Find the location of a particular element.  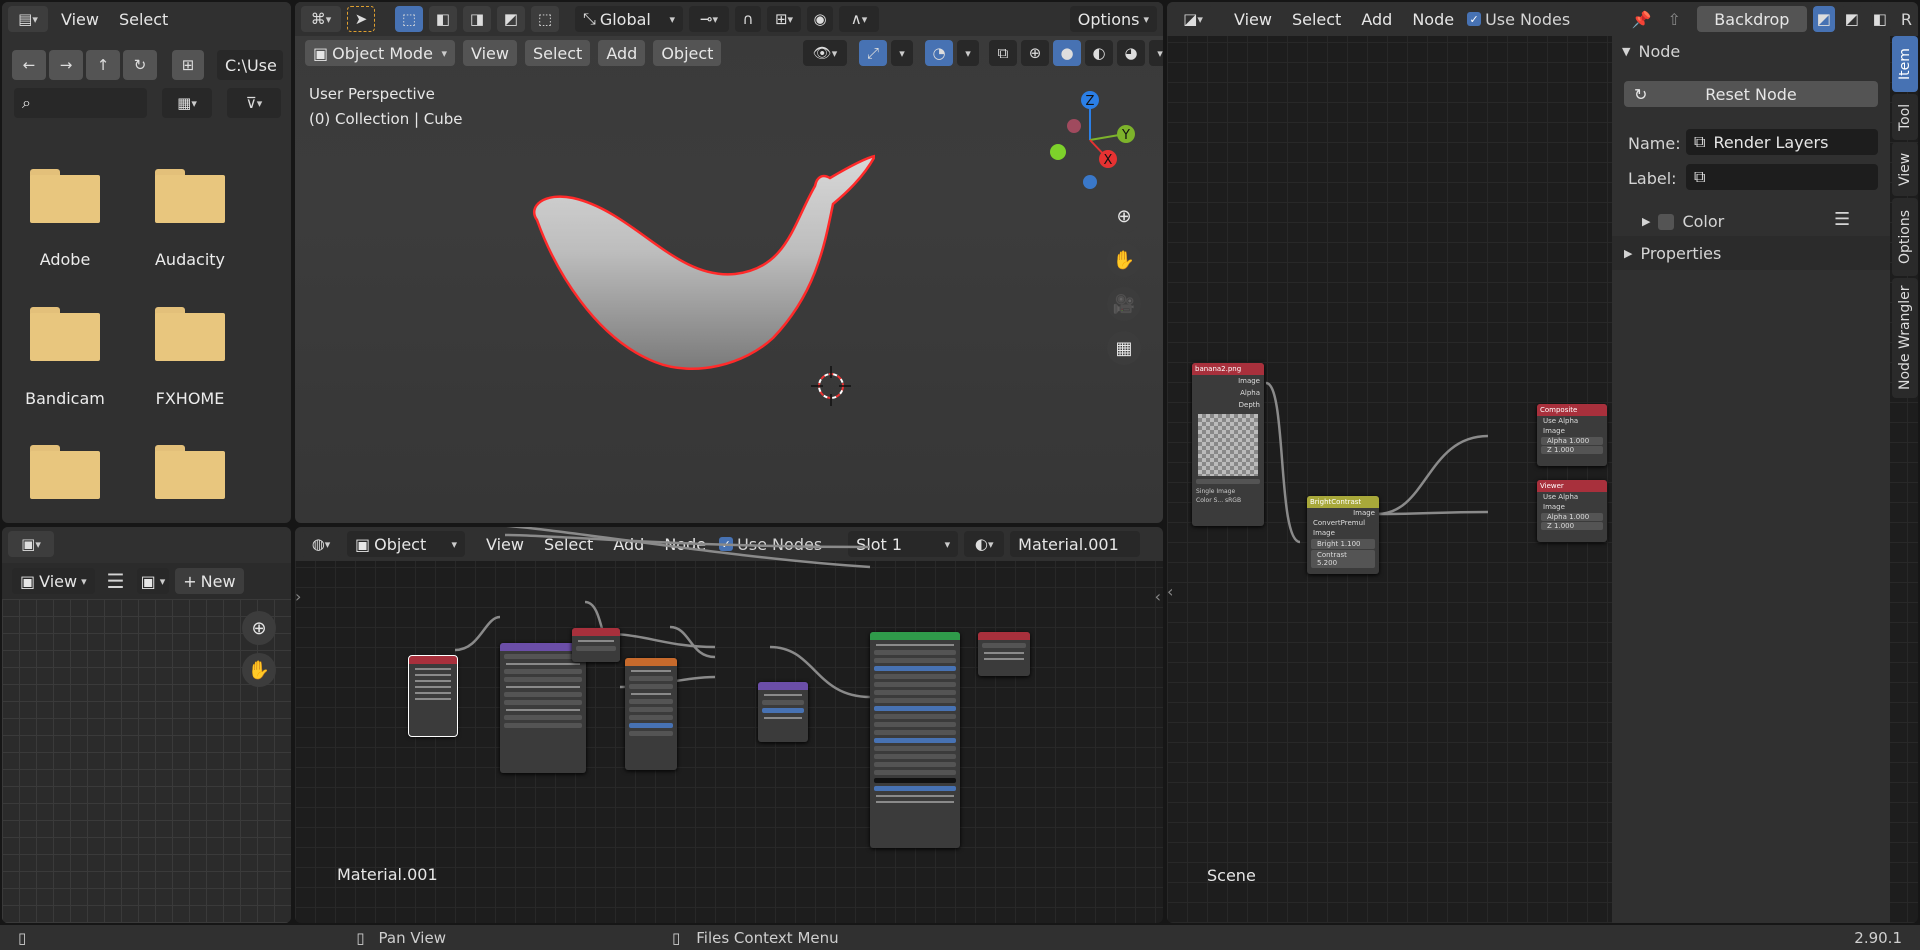

pivot-icon: ⊸ ▾ is located at coordinates (709, 19).